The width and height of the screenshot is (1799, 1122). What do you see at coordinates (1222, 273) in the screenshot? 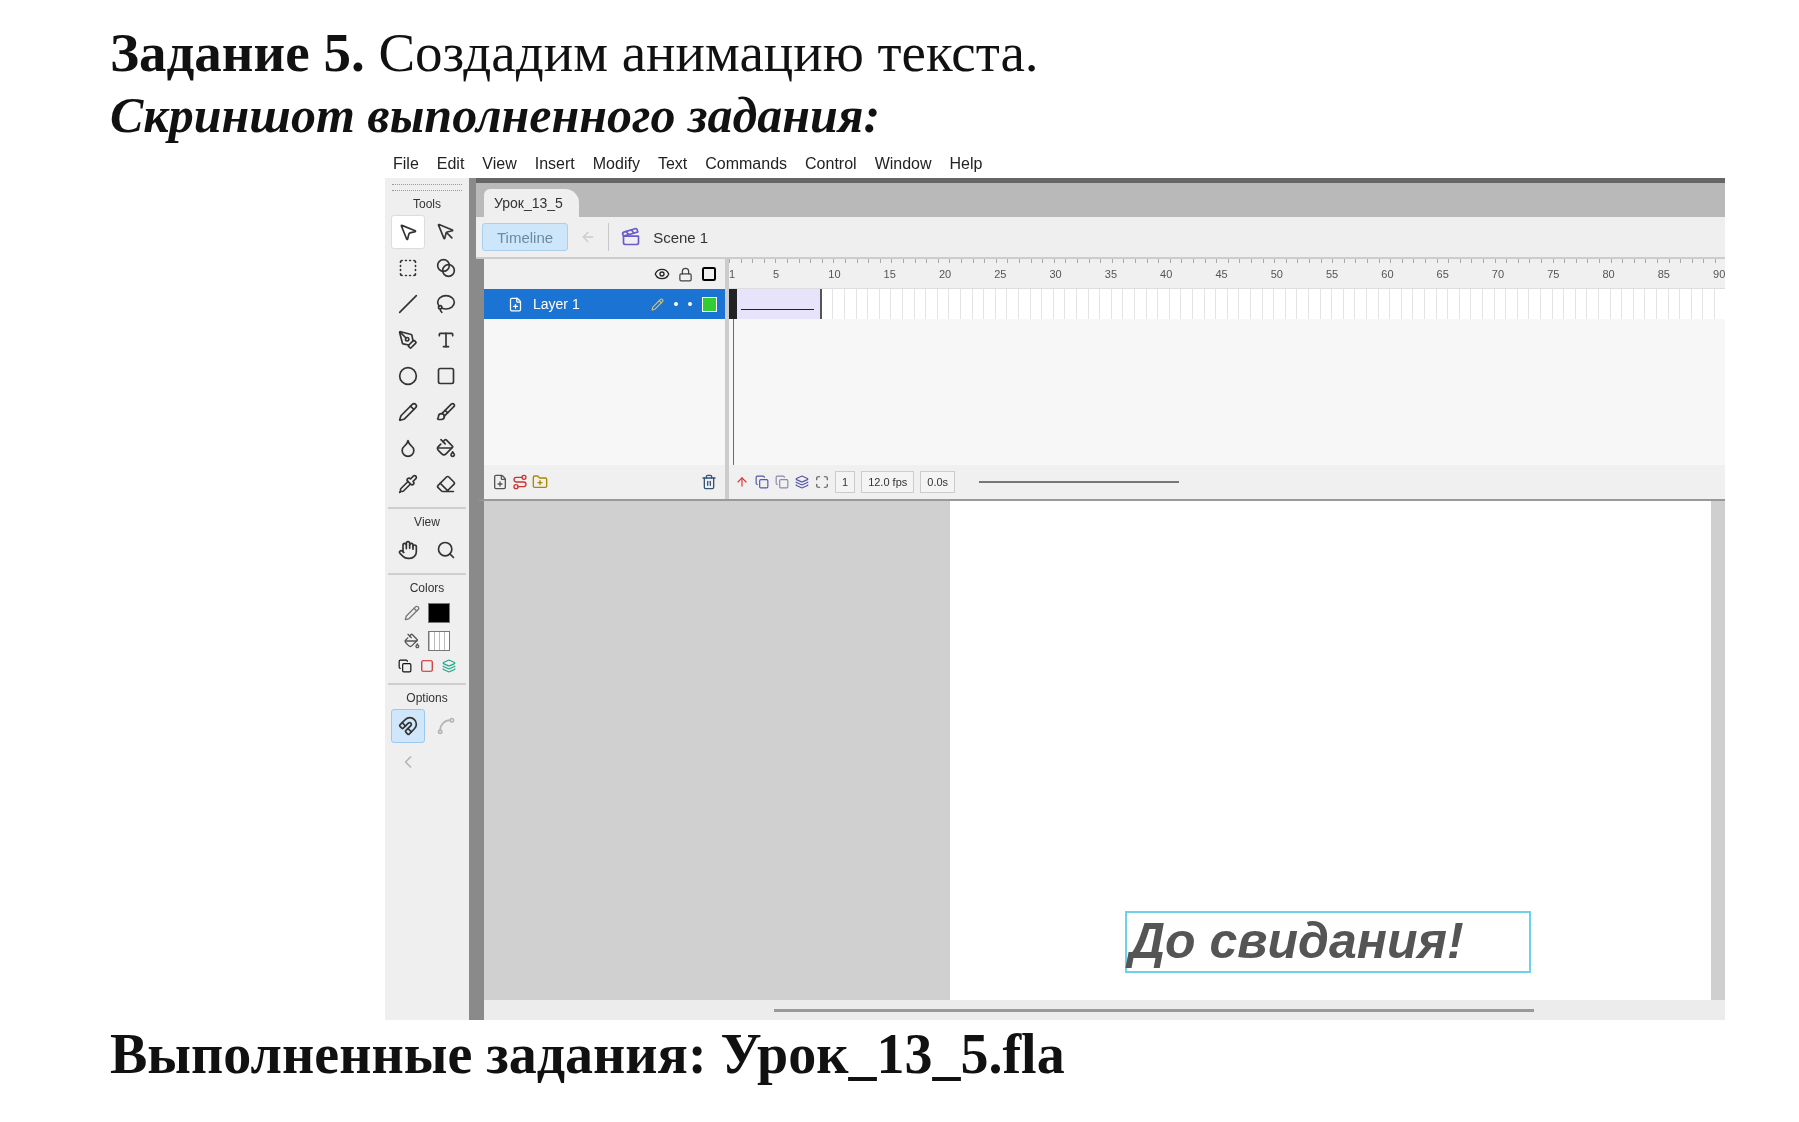
I see `frame-number: 45` at bounding box center [1222, 273].